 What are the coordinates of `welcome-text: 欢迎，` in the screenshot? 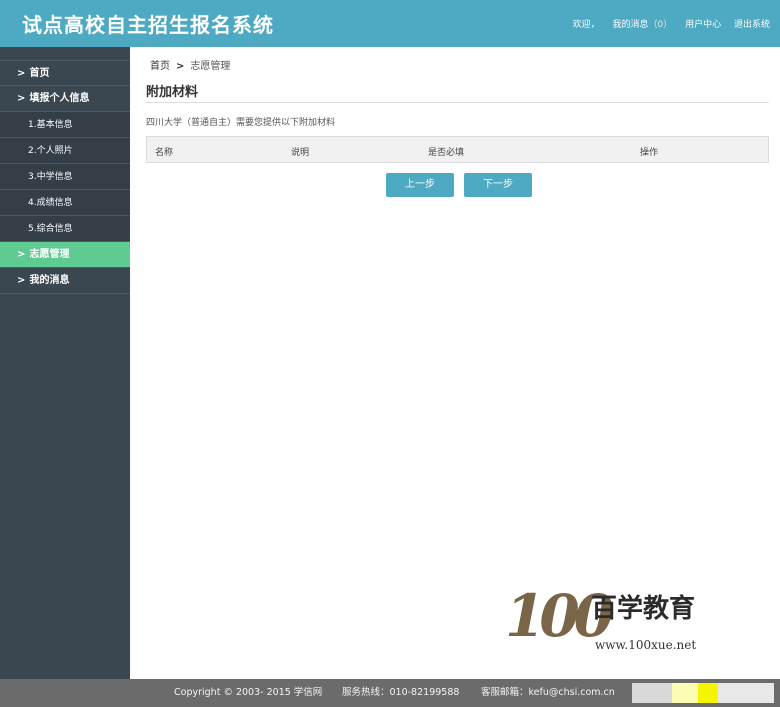 It's located at (586, 25).